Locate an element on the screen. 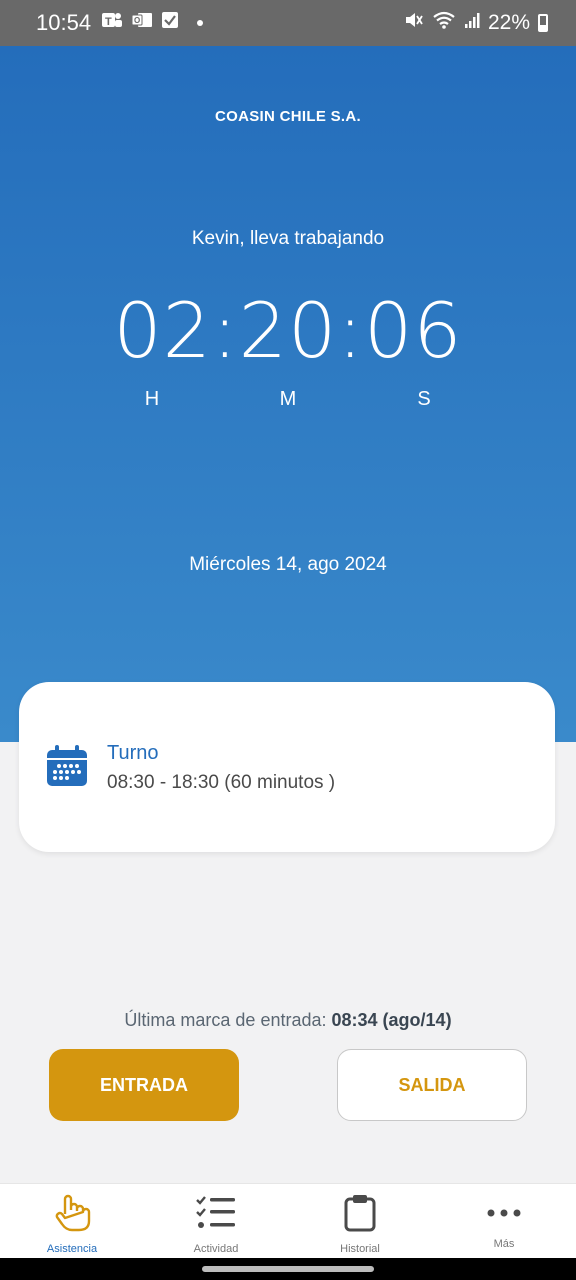 The height and width of the screenshot is (1280, 576). current-date: Miércoles 14, ago 2024 is located at coordinates (288, 564).